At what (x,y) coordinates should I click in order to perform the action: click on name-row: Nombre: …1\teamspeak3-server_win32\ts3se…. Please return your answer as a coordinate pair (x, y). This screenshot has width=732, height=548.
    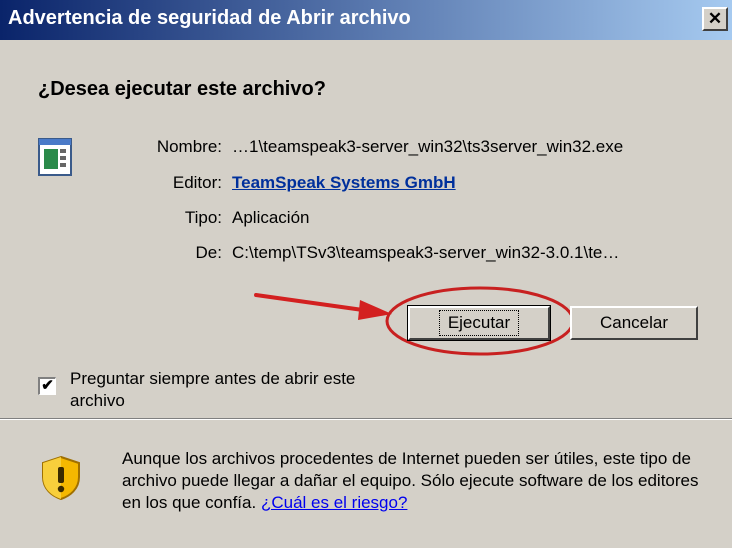
    Looking at the image, I should click on (366, 149).